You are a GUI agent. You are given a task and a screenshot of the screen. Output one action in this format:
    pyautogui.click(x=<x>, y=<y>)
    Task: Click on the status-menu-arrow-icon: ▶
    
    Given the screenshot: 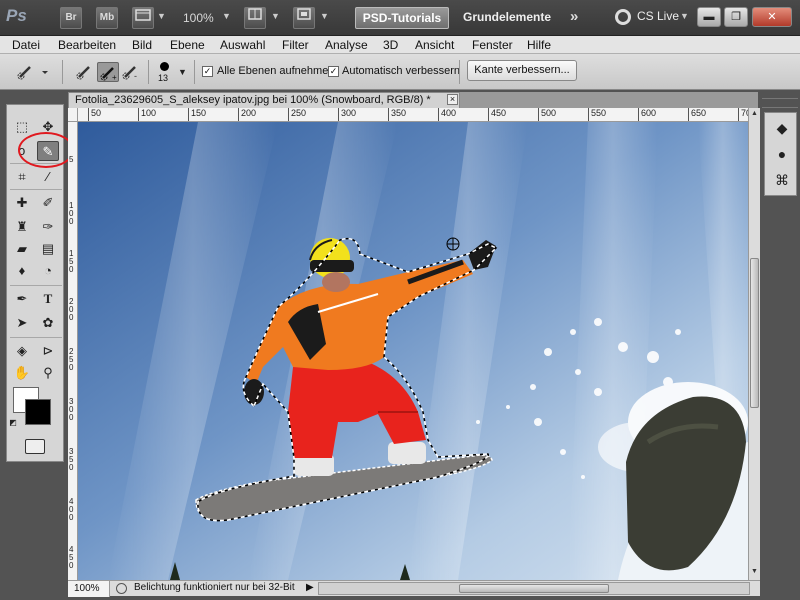 What is the action you would take?
    pyautogui.click(x=310, y=587)
    